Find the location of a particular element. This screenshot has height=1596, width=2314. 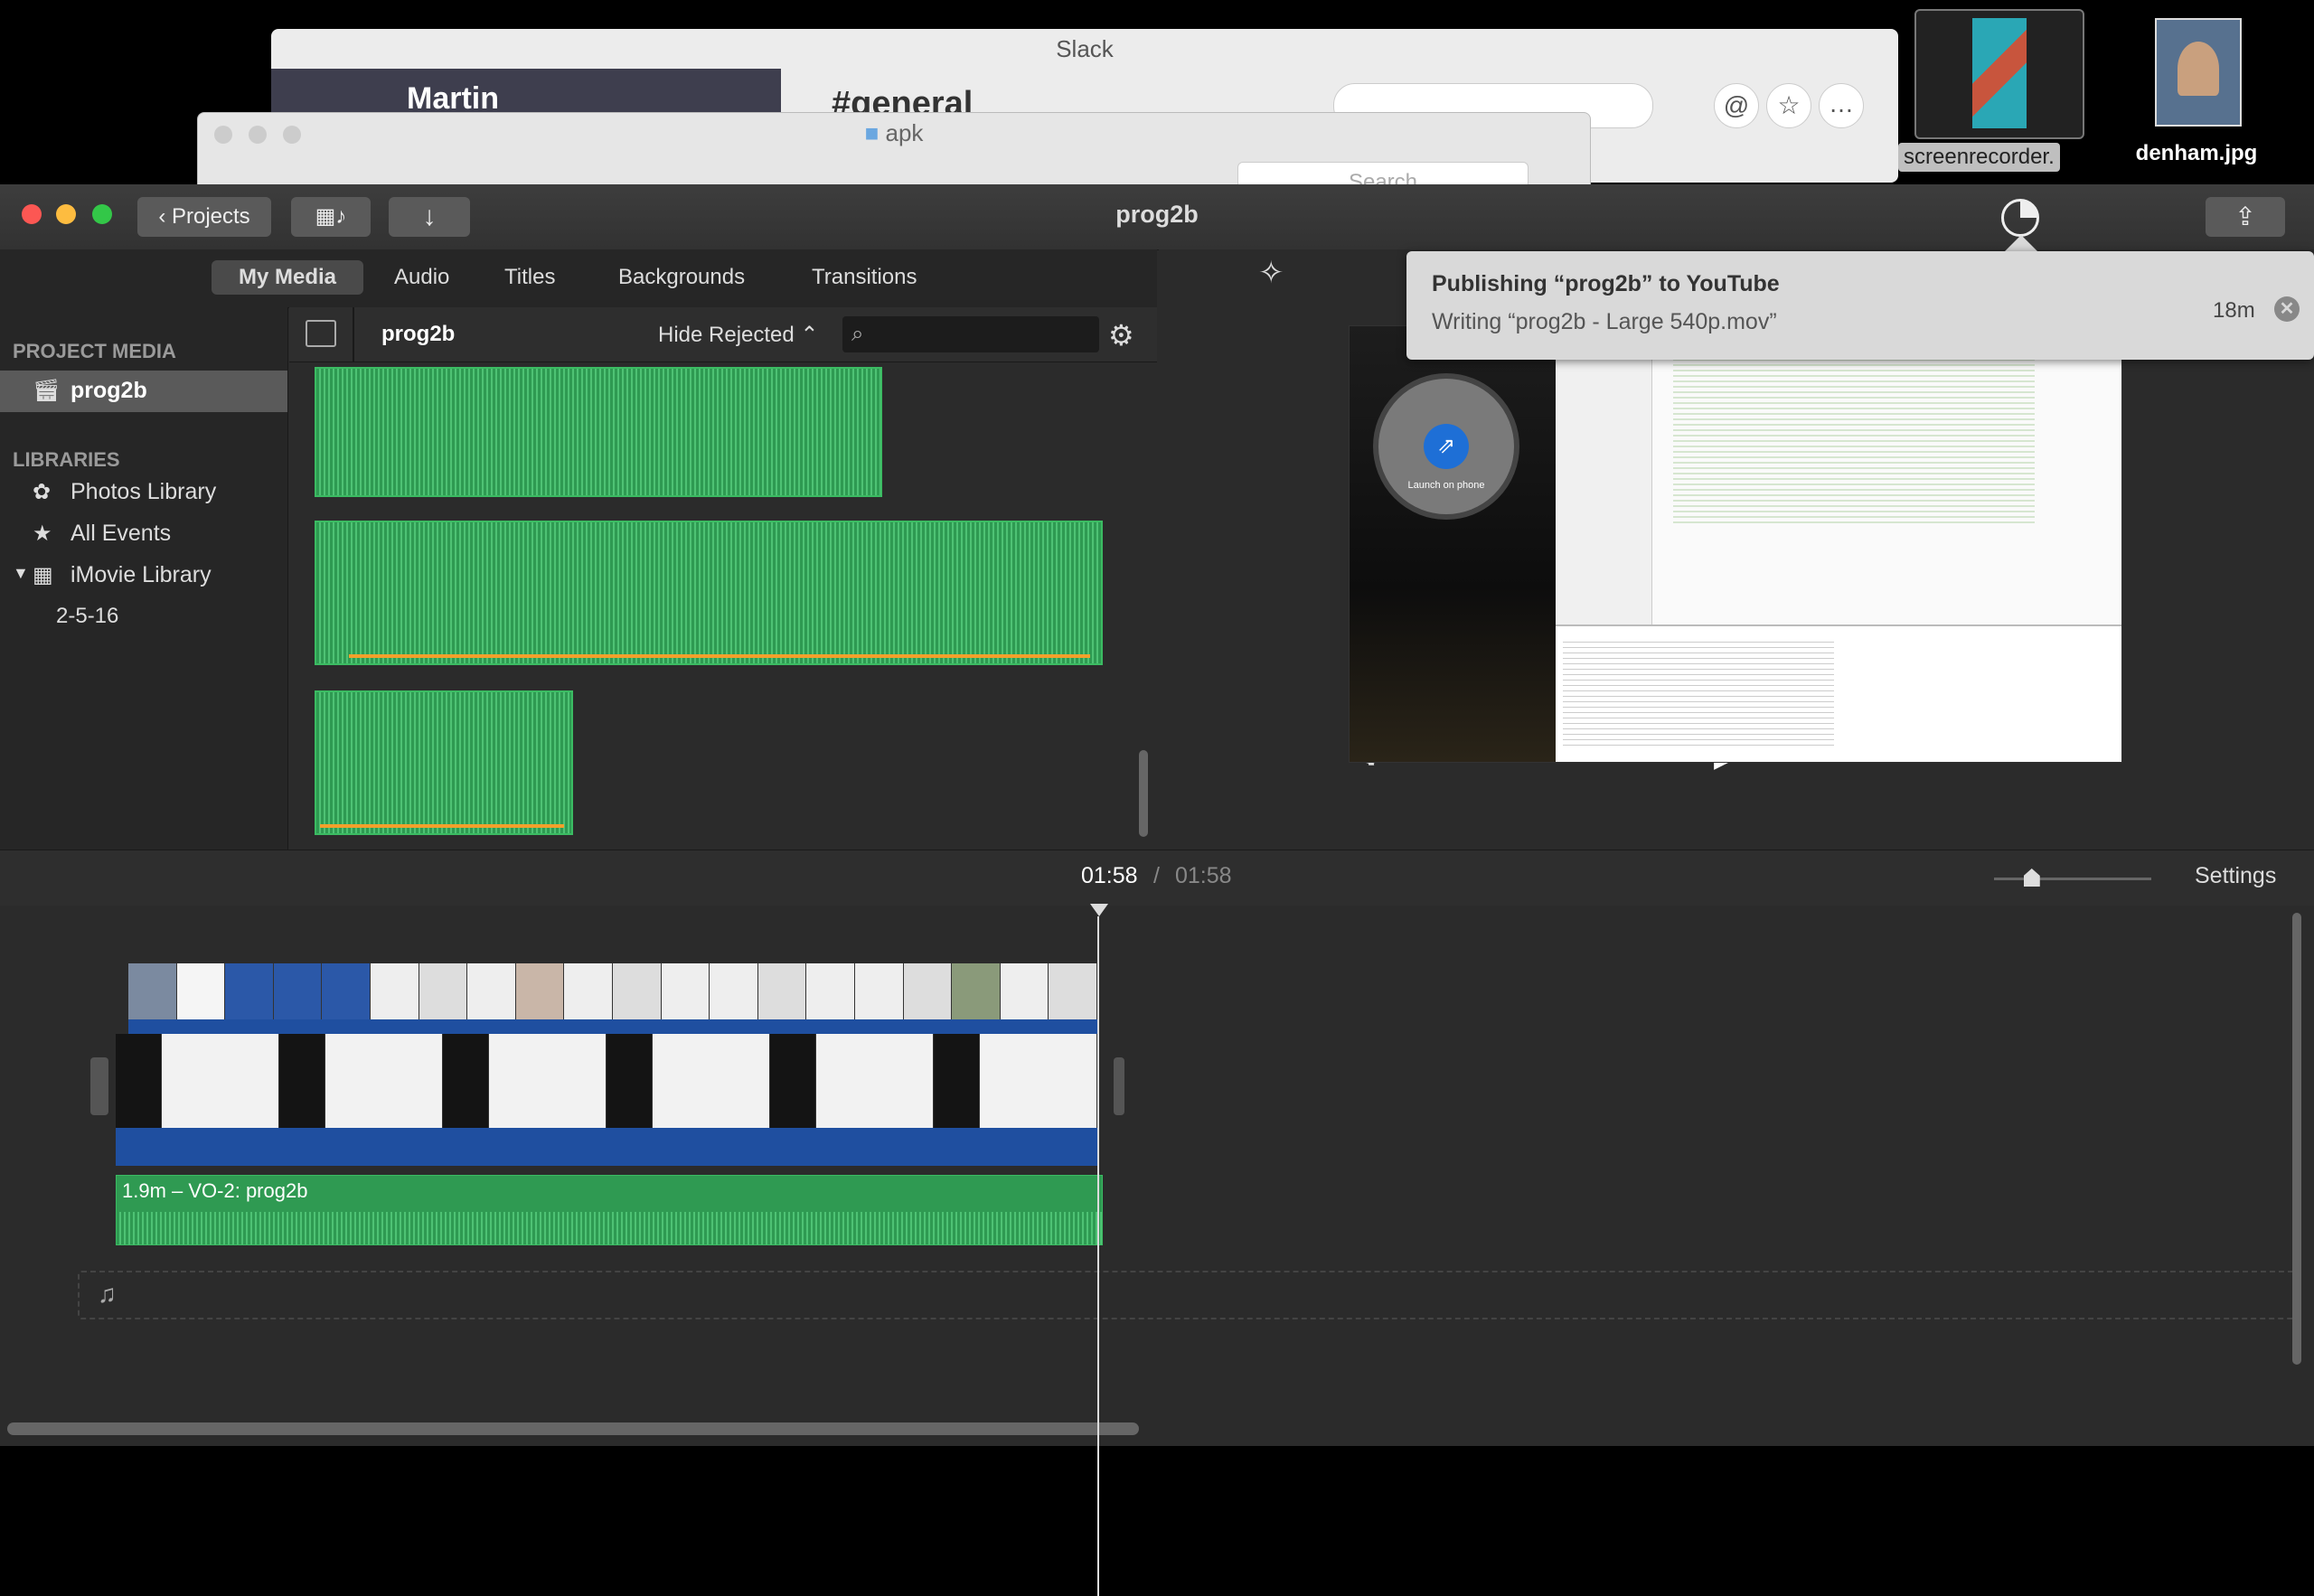

tab-my-media: My Media is located at coordinates (288, 277).